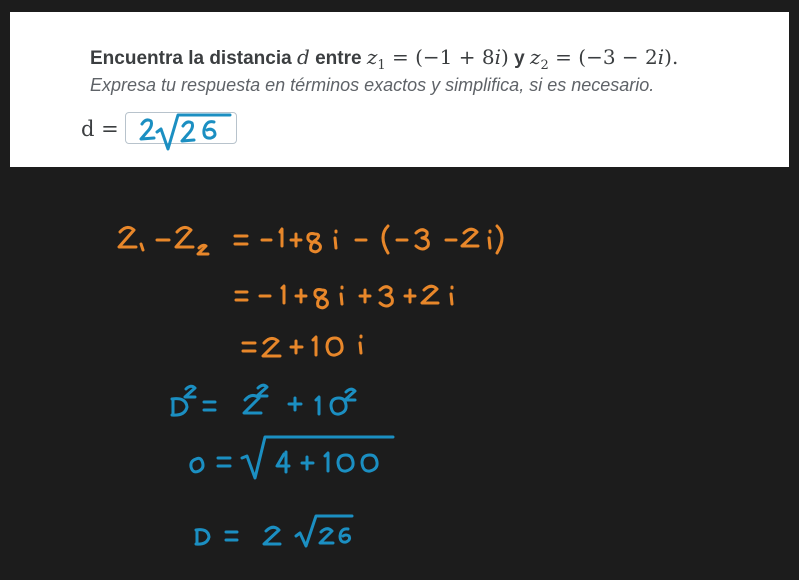 This screenshot has width=799, height=580. What do you see at coordinates (185, 132) in the screenshot?
I see `answer-handwriting` at bounding box center [185, 132].